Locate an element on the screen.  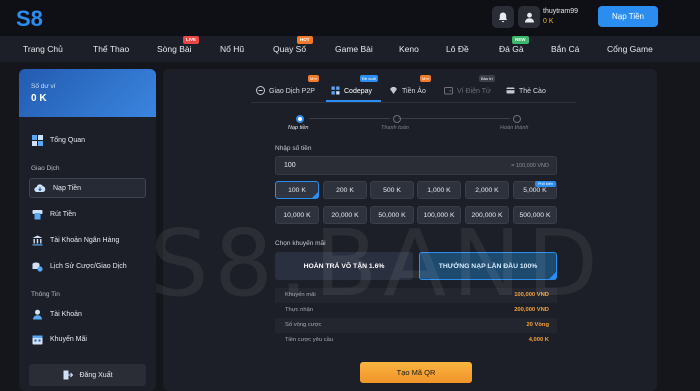
sidebar-item-promotions: Khuyến Mãi is located at coordinates (59, 339).